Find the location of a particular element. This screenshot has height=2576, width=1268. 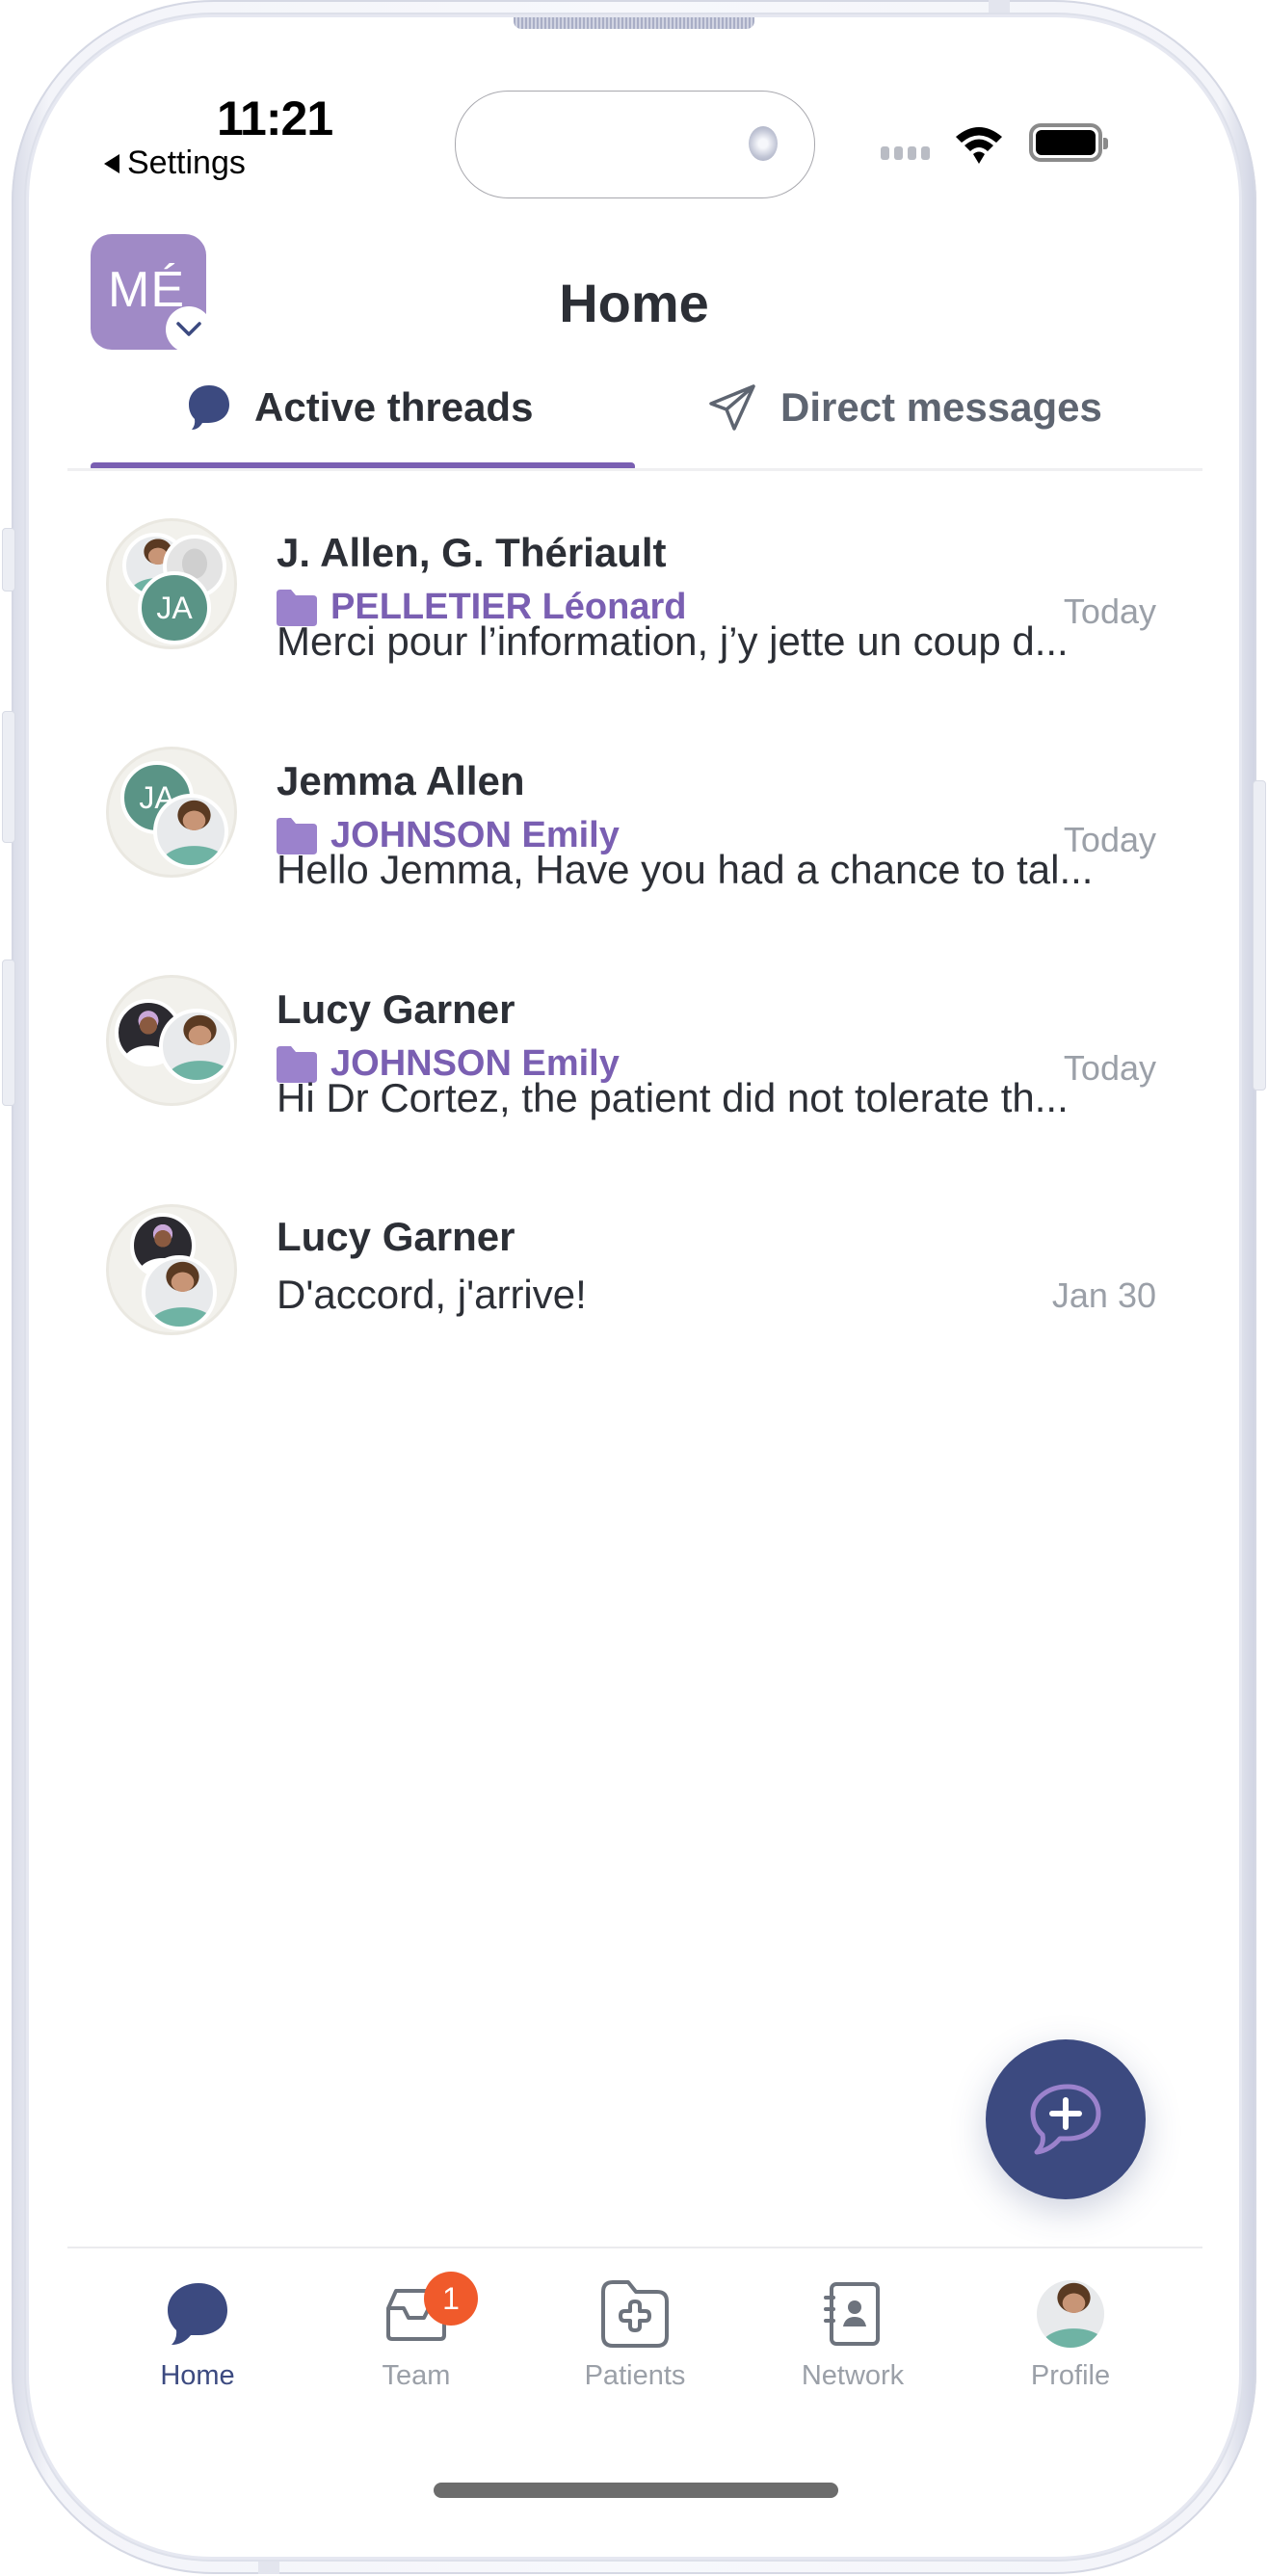

folder-plus-icon is located at coordinates (635, 2314).